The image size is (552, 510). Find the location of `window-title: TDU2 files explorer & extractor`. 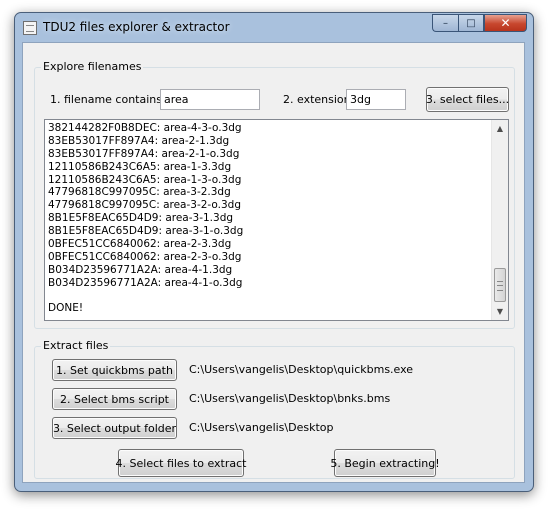

window-title: TDU2 files explorer & extractor is located at coordinates (136, 27).